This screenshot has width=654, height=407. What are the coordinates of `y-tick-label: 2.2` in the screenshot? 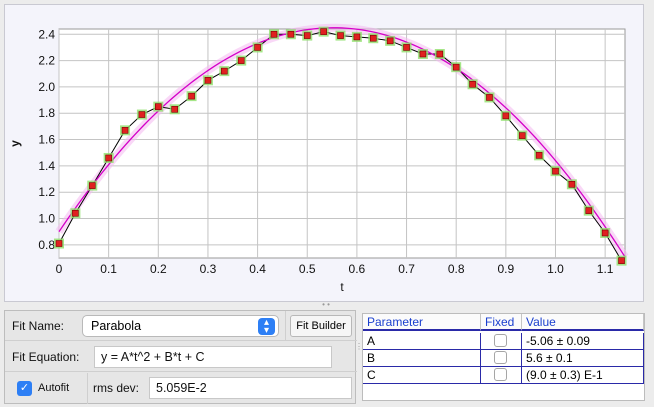 It's located at (46, 61).